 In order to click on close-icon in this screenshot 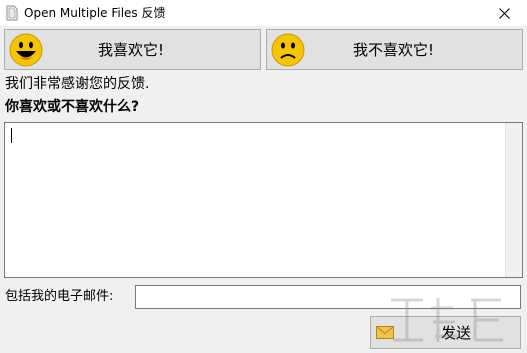, I will do `click(504, 13)`.